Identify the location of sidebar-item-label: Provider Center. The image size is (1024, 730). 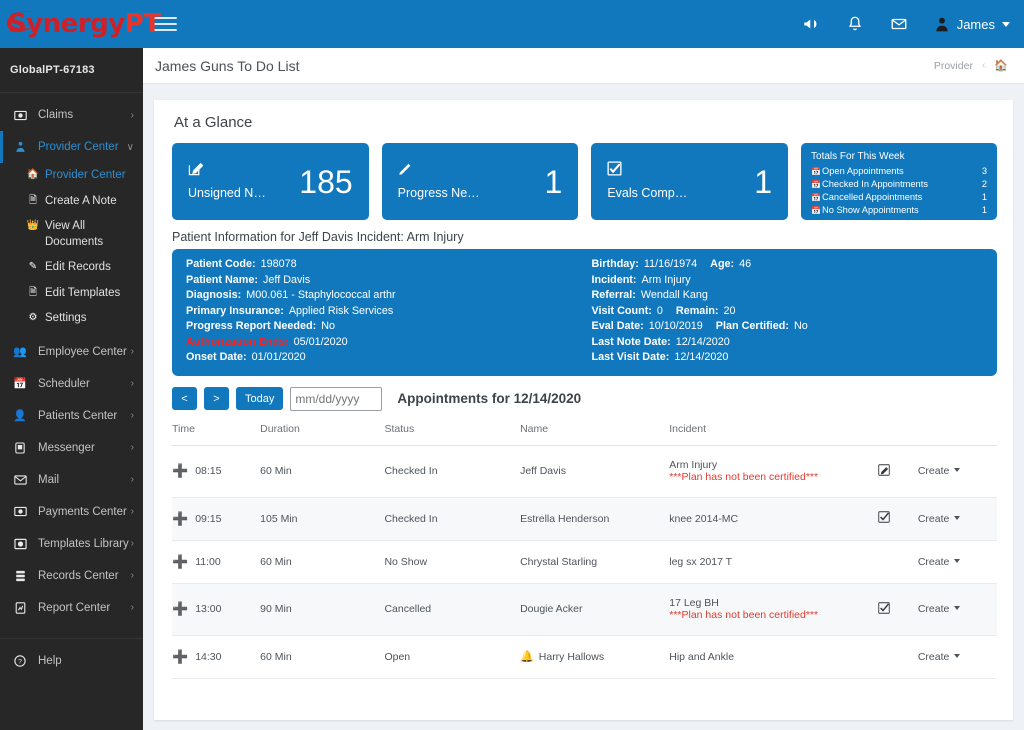
(78, 147).